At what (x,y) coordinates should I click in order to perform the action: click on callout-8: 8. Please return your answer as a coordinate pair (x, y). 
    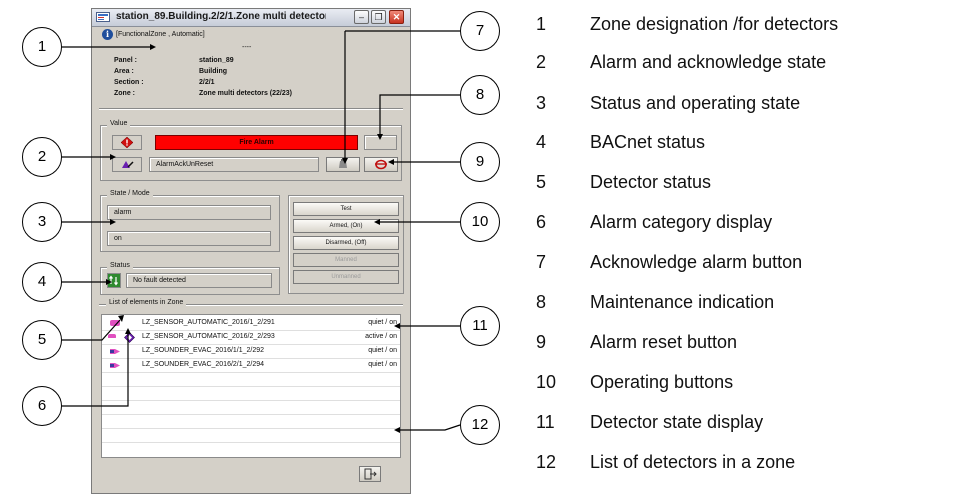
    Looking at the image, I should click on (480, 95).